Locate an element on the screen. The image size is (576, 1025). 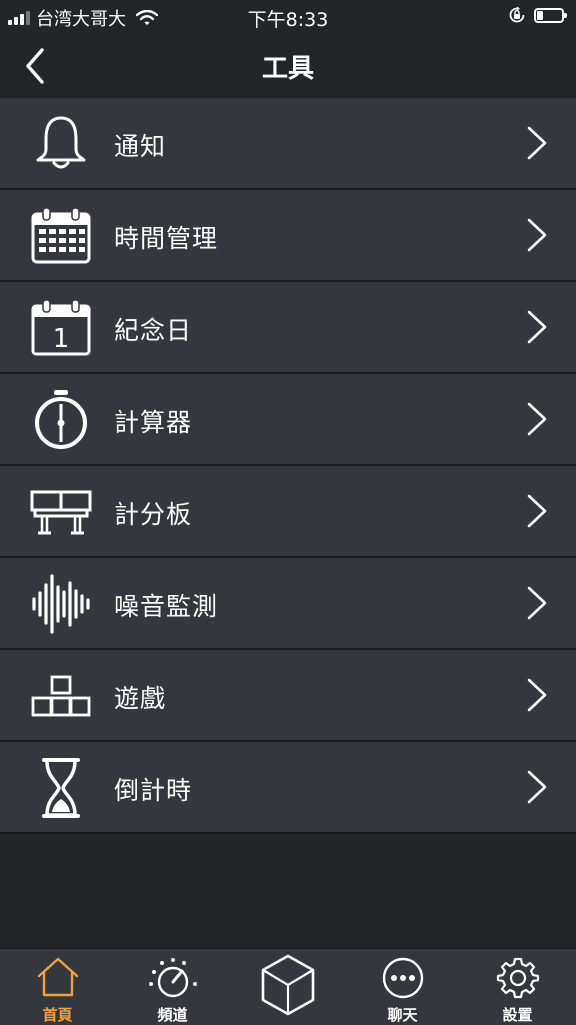
scoreboard-icon is located at coordinates (61, 512).